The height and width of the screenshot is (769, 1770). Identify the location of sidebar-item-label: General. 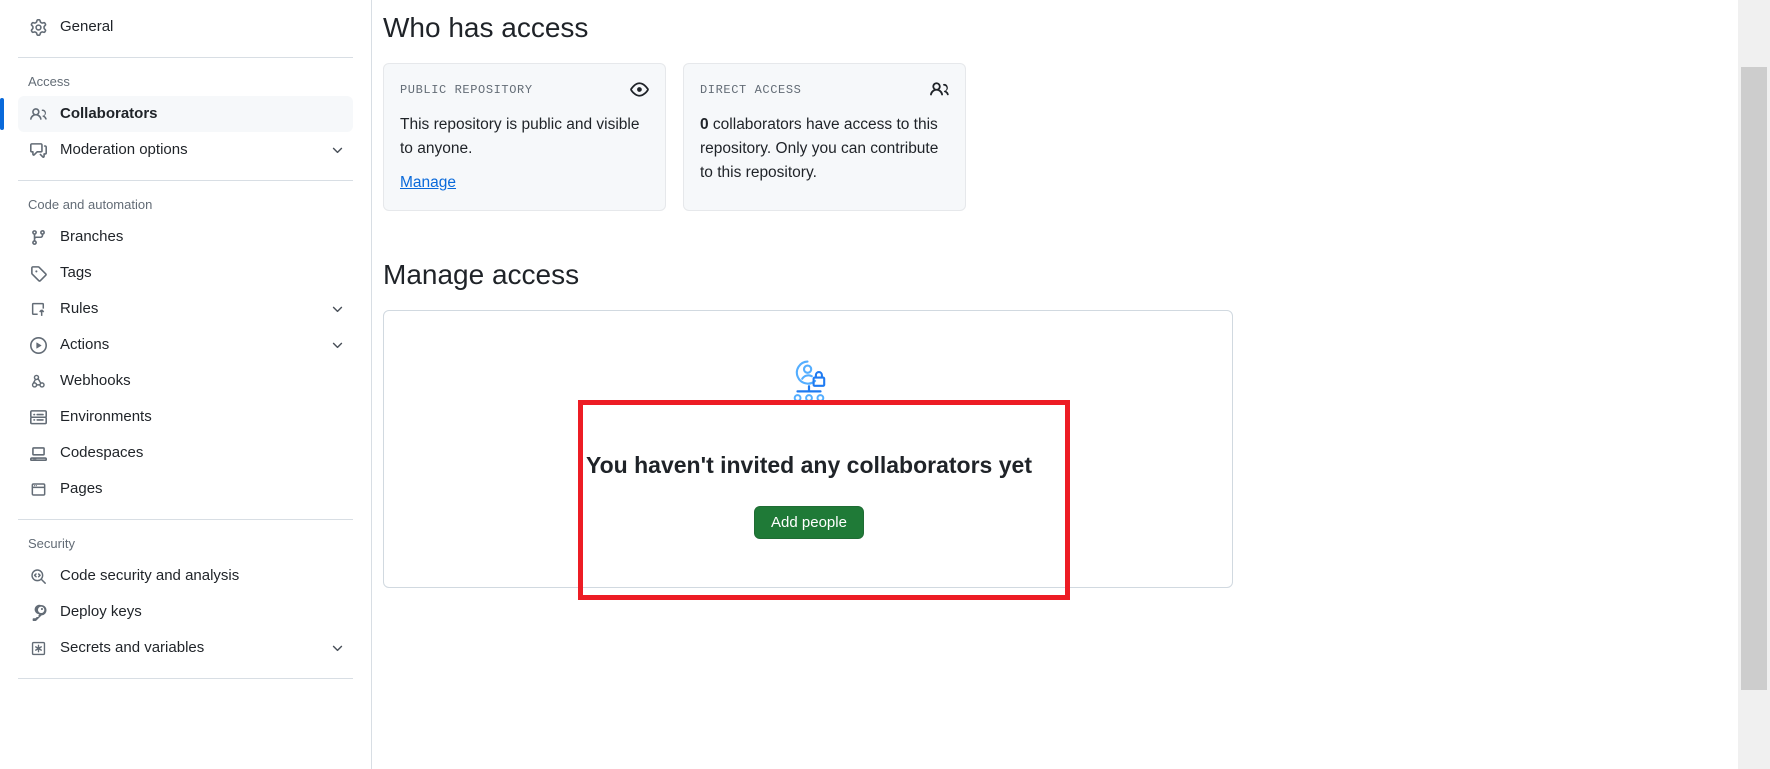
(87, 26).